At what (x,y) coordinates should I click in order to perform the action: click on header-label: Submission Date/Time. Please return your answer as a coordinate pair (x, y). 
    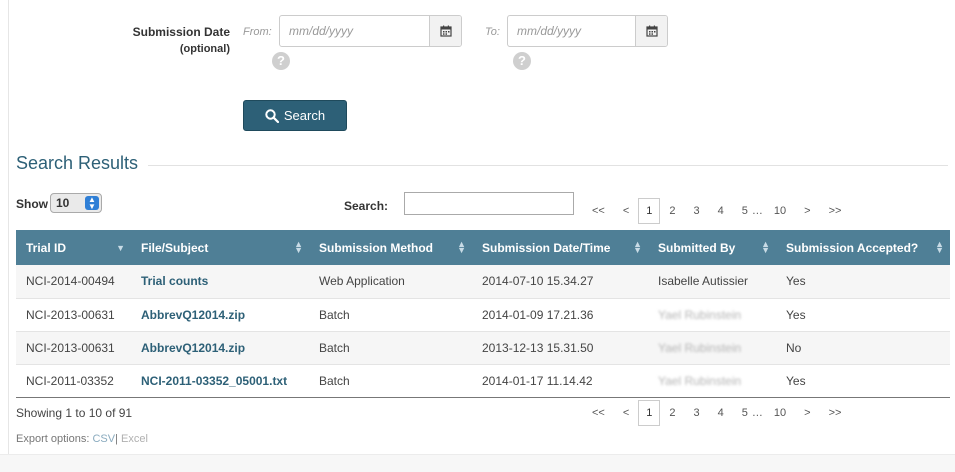
    Looking at the image, I should click on (546, 247).